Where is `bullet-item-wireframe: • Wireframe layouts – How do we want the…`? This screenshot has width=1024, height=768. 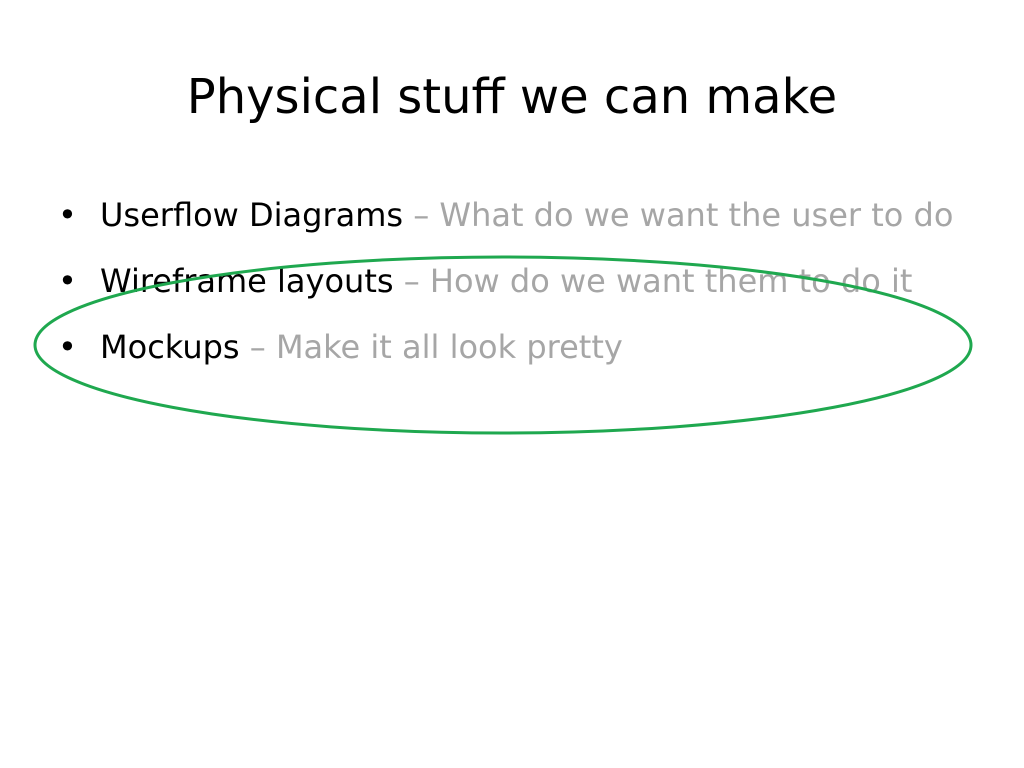 bullet-item-wireframe: • Wireframe layouts – How do we want the… is located at coordinates (519, 281).